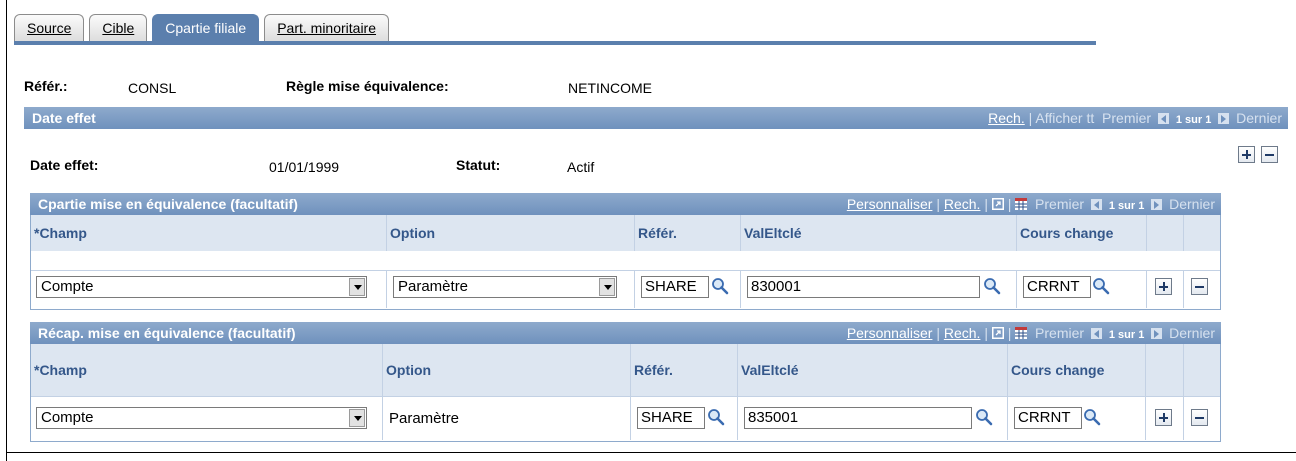 This screenshot has height=461, width=1296. What do you see at coordinates (1127, 118) in the screenshot?
I see `effdate-first: Premier` at bounding box center [1127, 118].